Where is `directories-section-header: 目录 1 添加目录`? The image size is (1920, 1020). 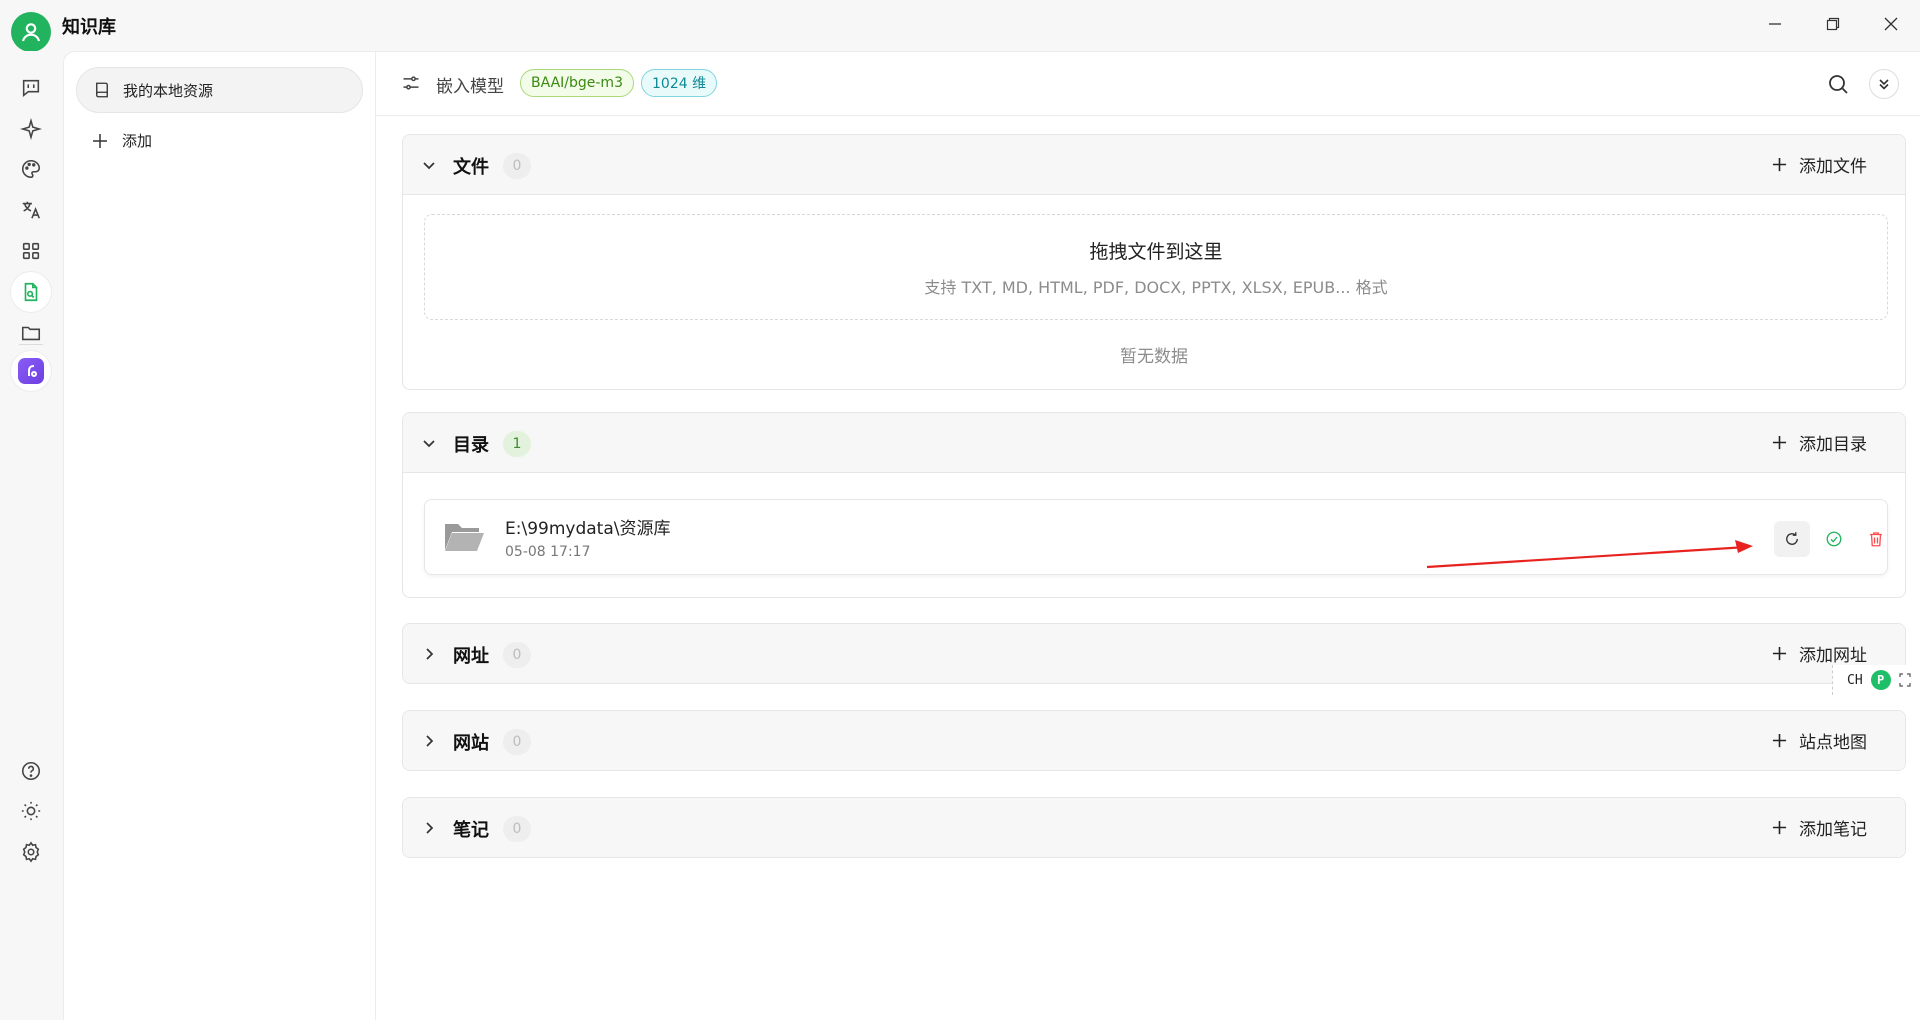
directories-section-header: 目录 1 添加目录 is located at coordinates (1154, 443).